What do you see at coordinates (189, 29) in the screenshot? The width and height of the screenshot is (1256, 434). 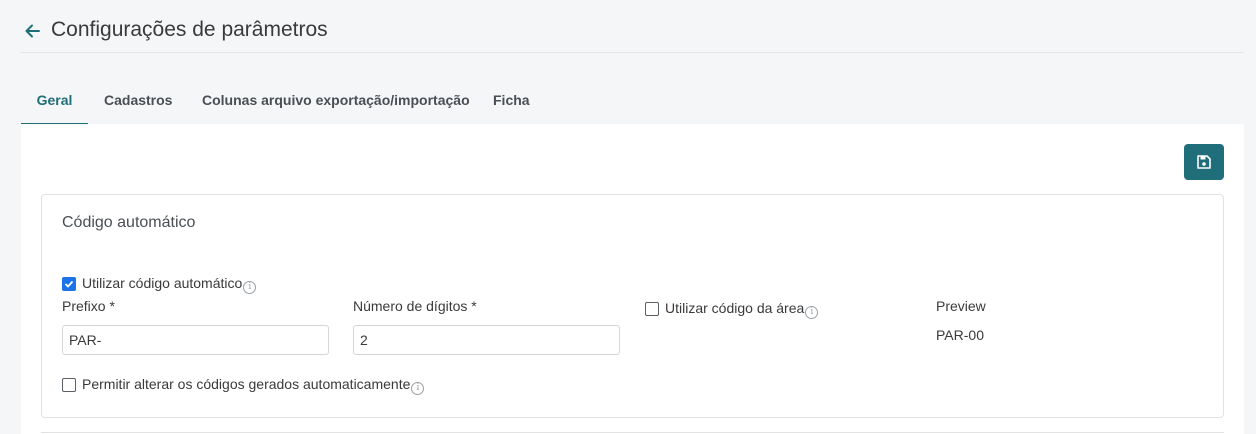 I see `page-title: Configurações de parâmetros` at bounding box center [189, 29].